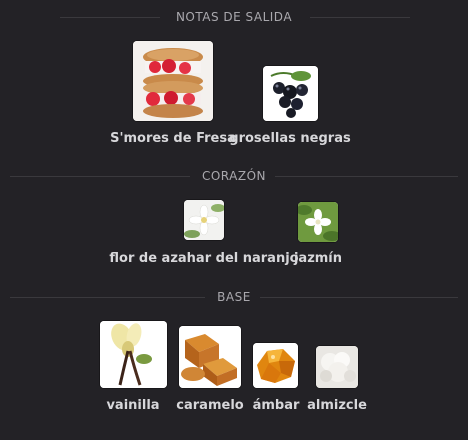 This screenshot has width=468, height=440. I want to click on note-item-blackcurrant, so click(290, 93).